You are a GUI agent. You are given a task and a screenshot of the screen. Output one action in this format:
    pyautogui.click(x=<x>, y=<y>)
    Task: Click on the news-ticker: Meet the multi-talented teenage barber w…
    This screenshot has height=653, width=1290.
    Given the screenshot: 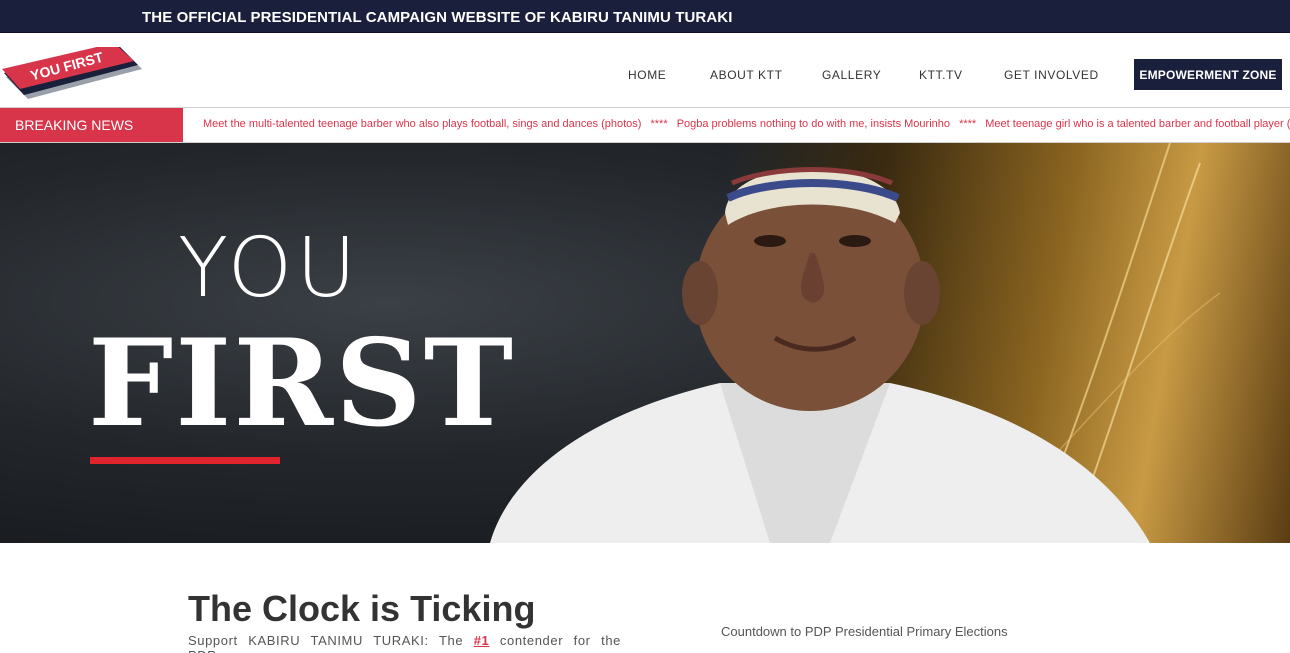 What is the action you would take?
    pyautogui.click(x=746, y=124)
    